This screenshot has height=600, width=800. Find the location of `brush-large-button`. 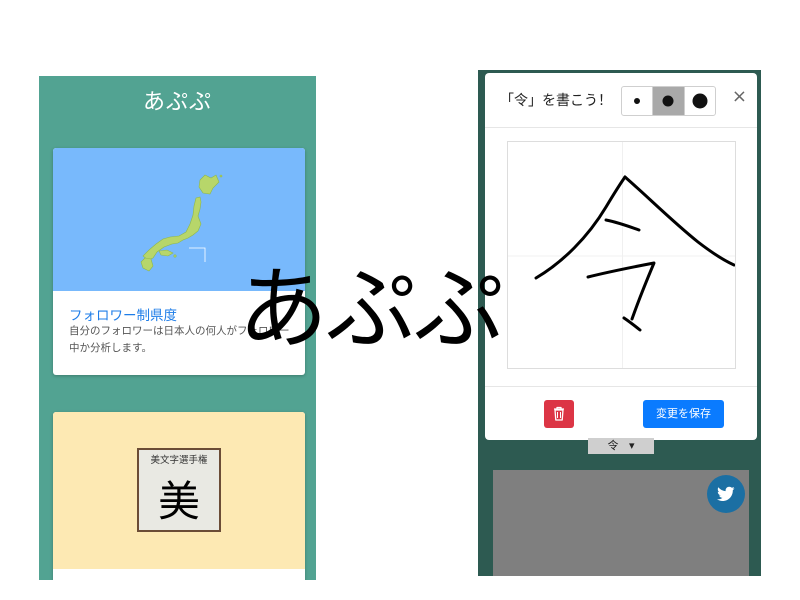

brush-large-button is located at coordinates (700, 101).